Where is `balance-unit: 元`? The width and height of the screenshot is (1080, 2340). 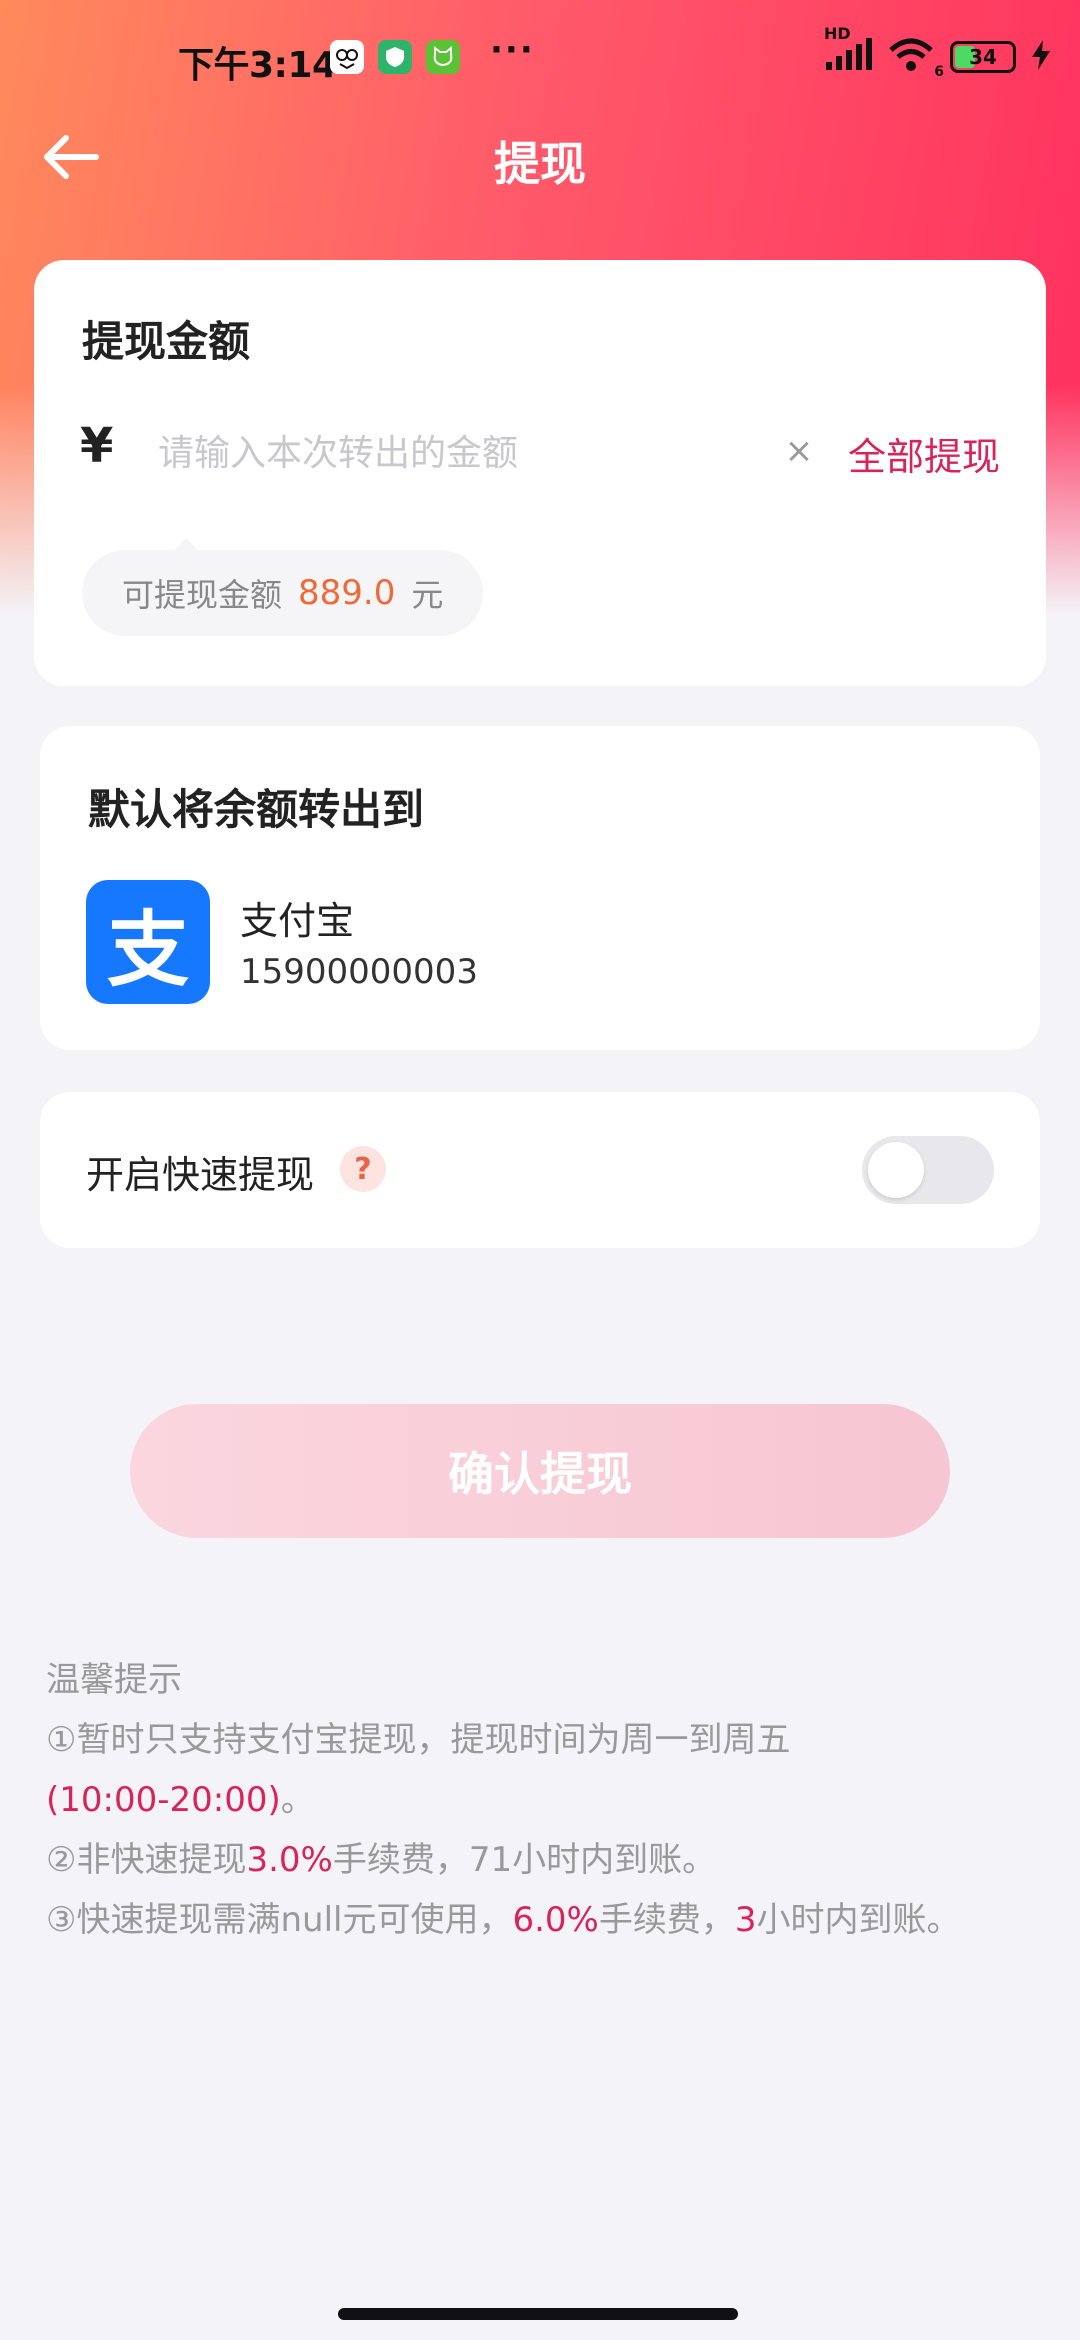 balance-unit: 元 is located at coordinates (427, 595).